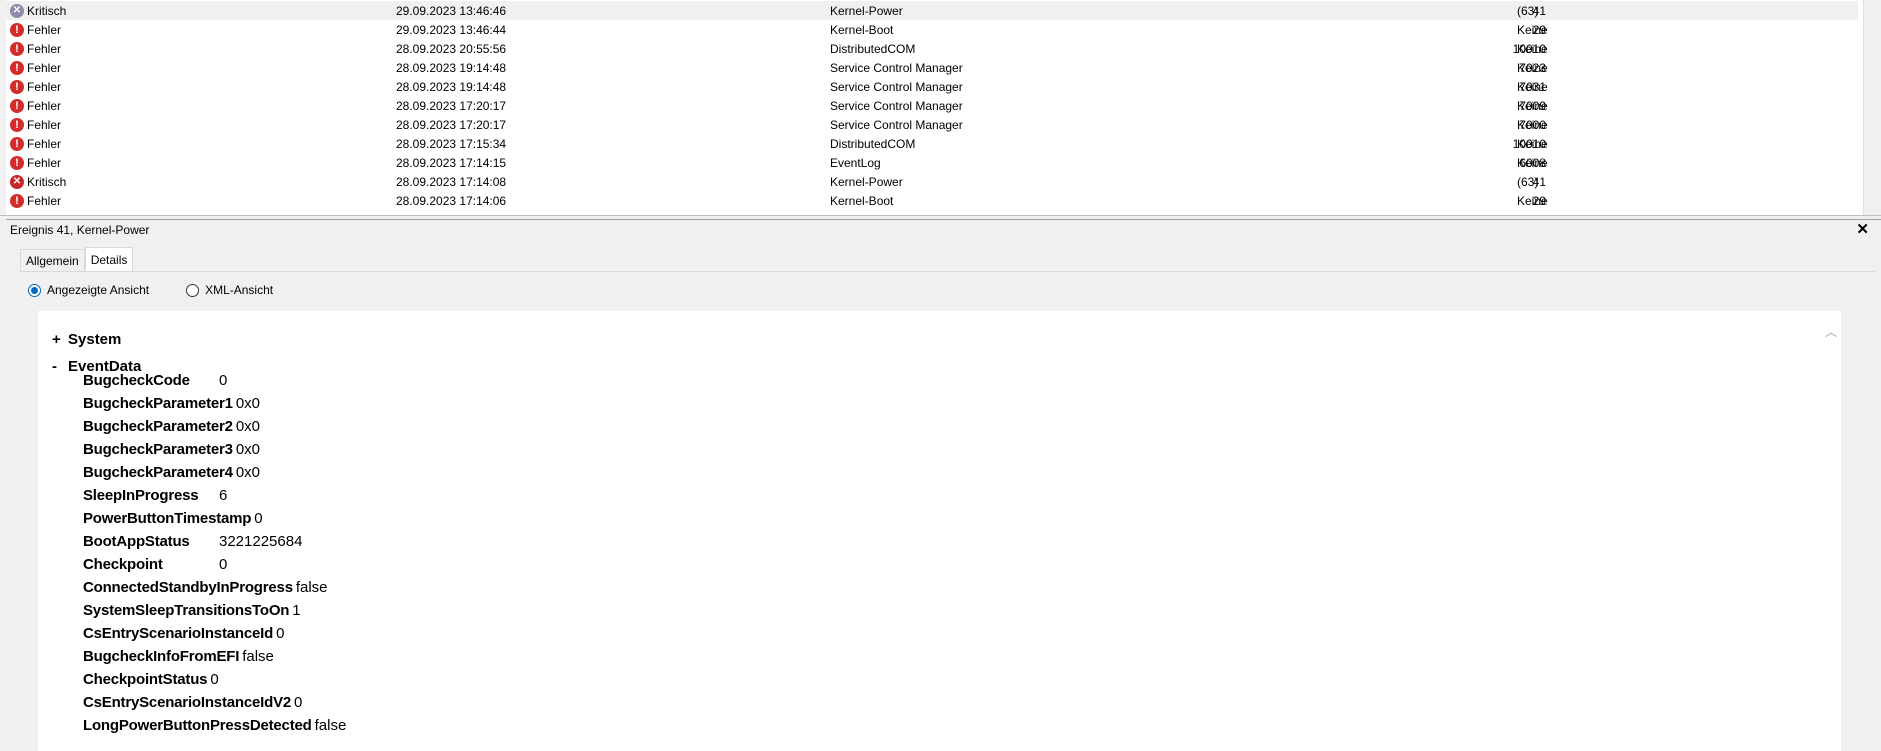 The image size is (1881, 751). What do you see at coordinates (1831, 331) in the screenshot?
I see `chevron-up-icon: ︿` at bounding box center [1831, 331].